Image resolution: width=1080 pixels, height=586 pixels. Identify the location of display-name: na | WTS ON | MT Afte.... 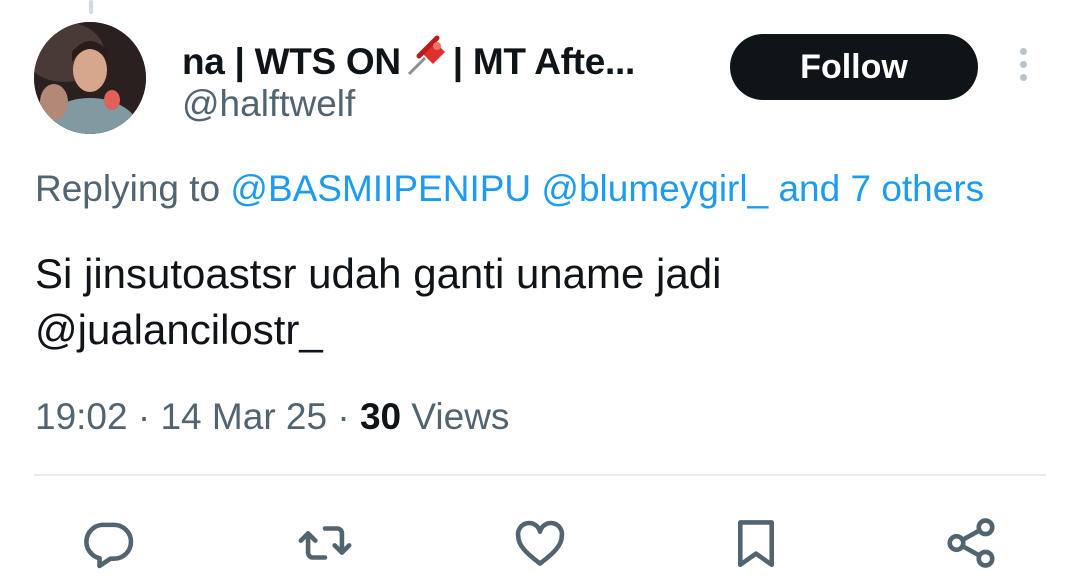
(408, 61).